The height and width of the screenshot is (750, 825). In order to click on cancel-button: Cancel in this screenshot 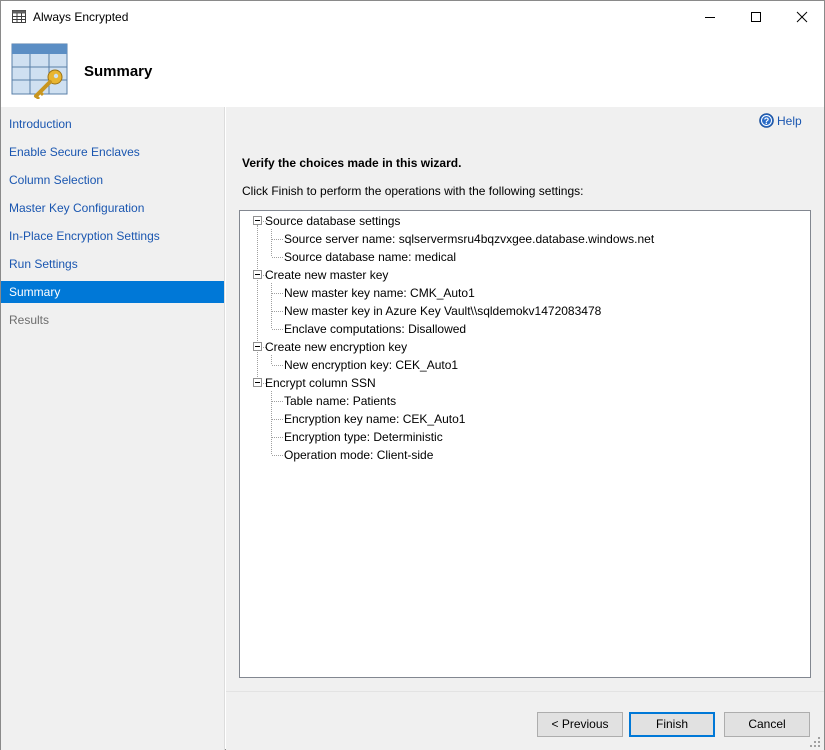, I will do `click(767, 724)`.